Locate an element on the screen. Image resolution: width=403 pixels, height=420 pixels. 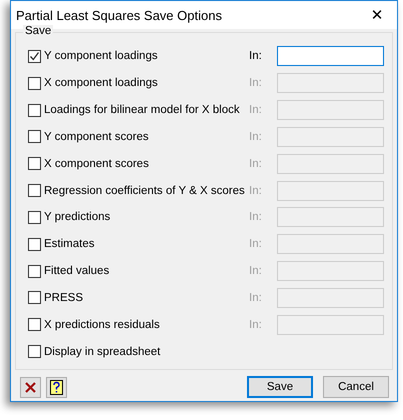
dialog-button: Save is located at coordinates (280, 387).